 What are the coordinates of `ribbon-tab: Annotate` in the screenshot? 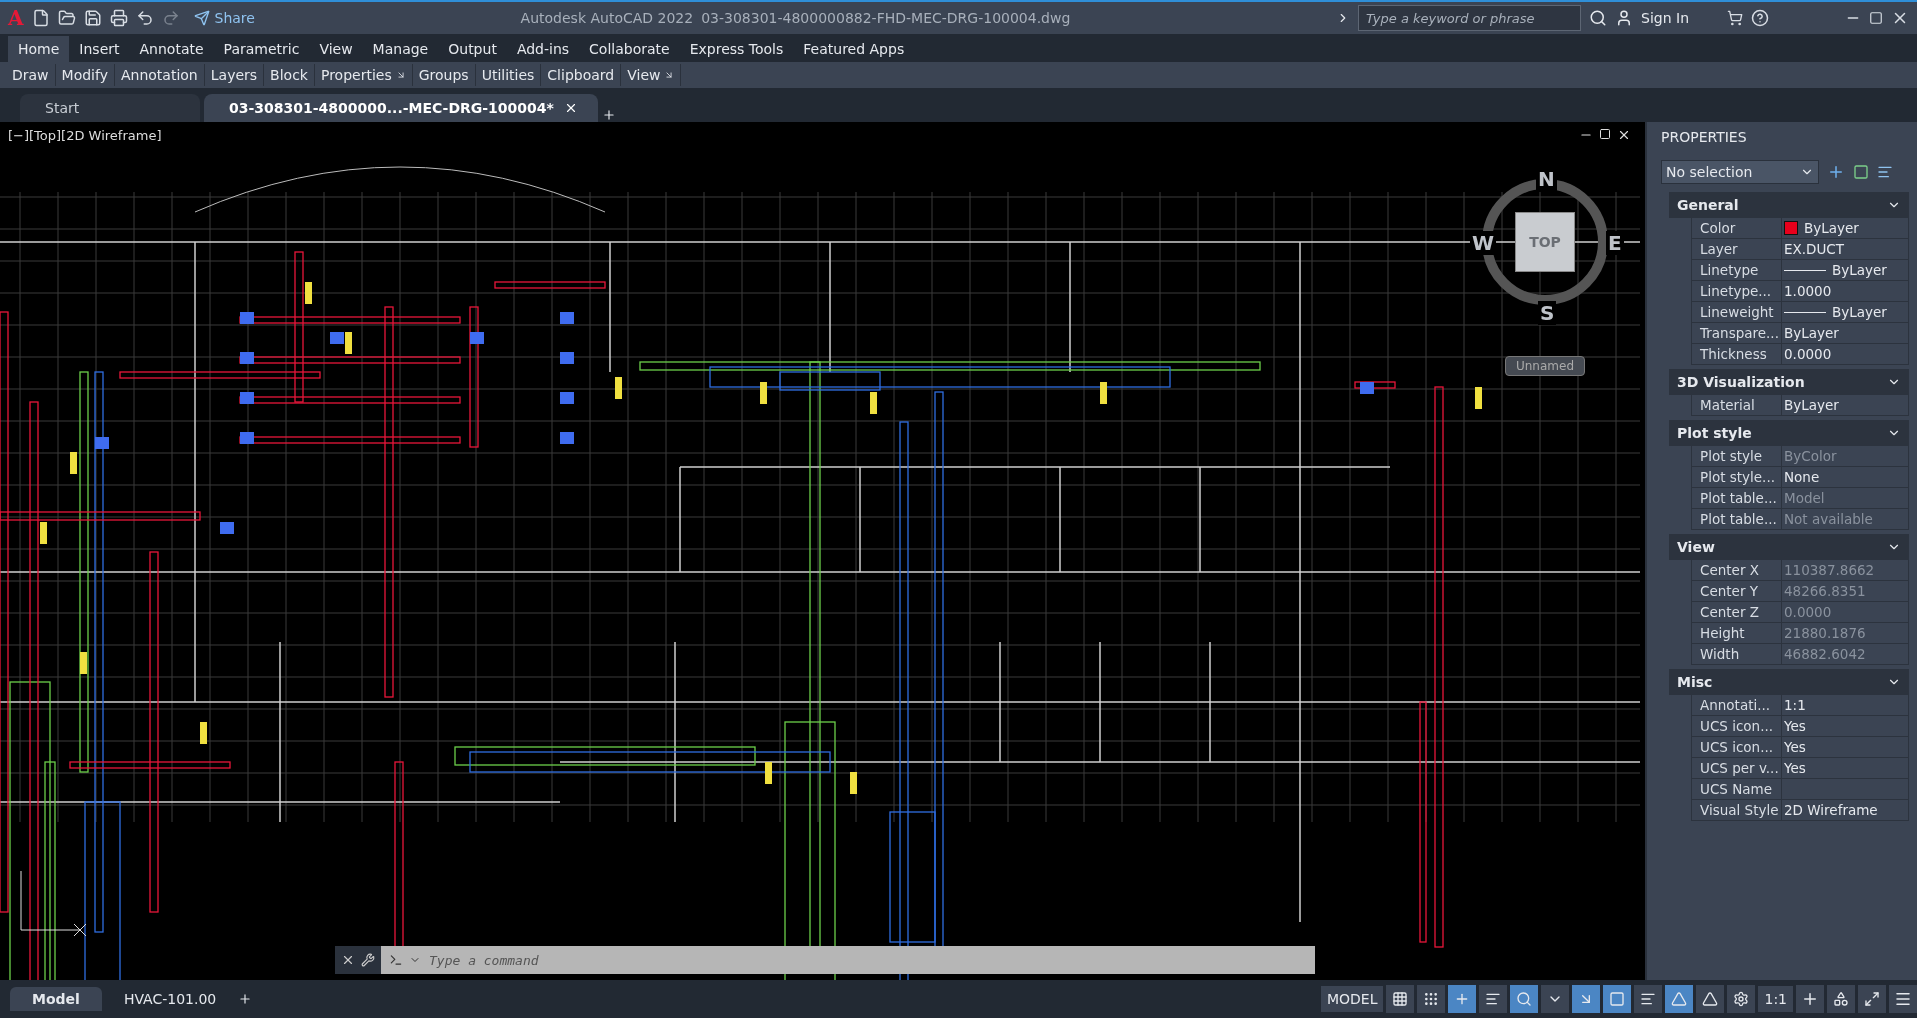 It's located at (171, 49).